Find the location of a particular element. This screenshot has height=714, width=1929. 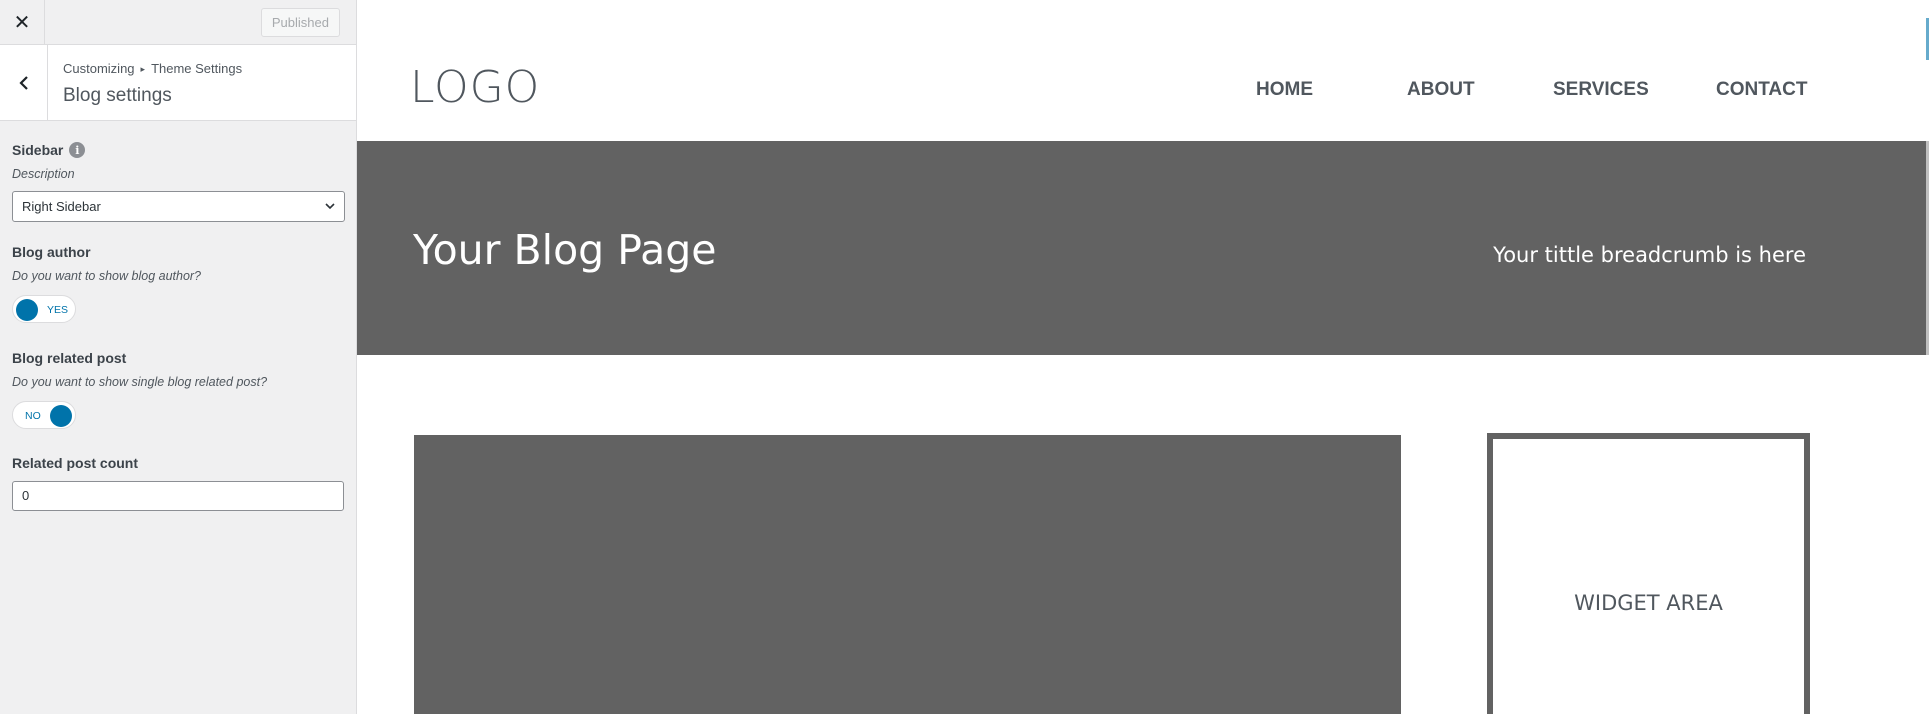

control-related-count: Related post count 0 is located at coordinates (178, 483).